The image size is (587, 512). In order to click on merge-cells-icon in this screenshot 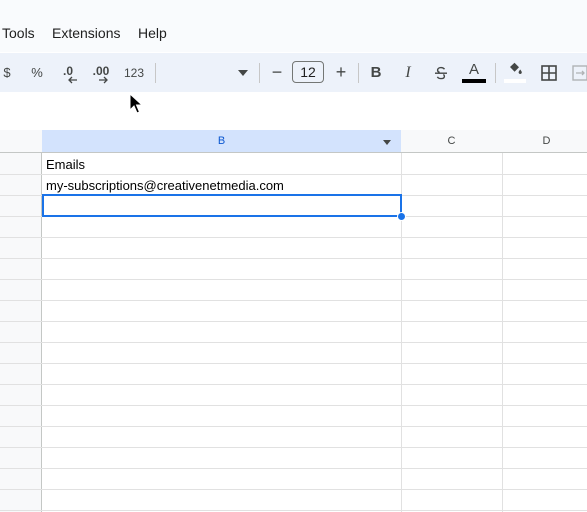, I will do `click(579, 72)`.